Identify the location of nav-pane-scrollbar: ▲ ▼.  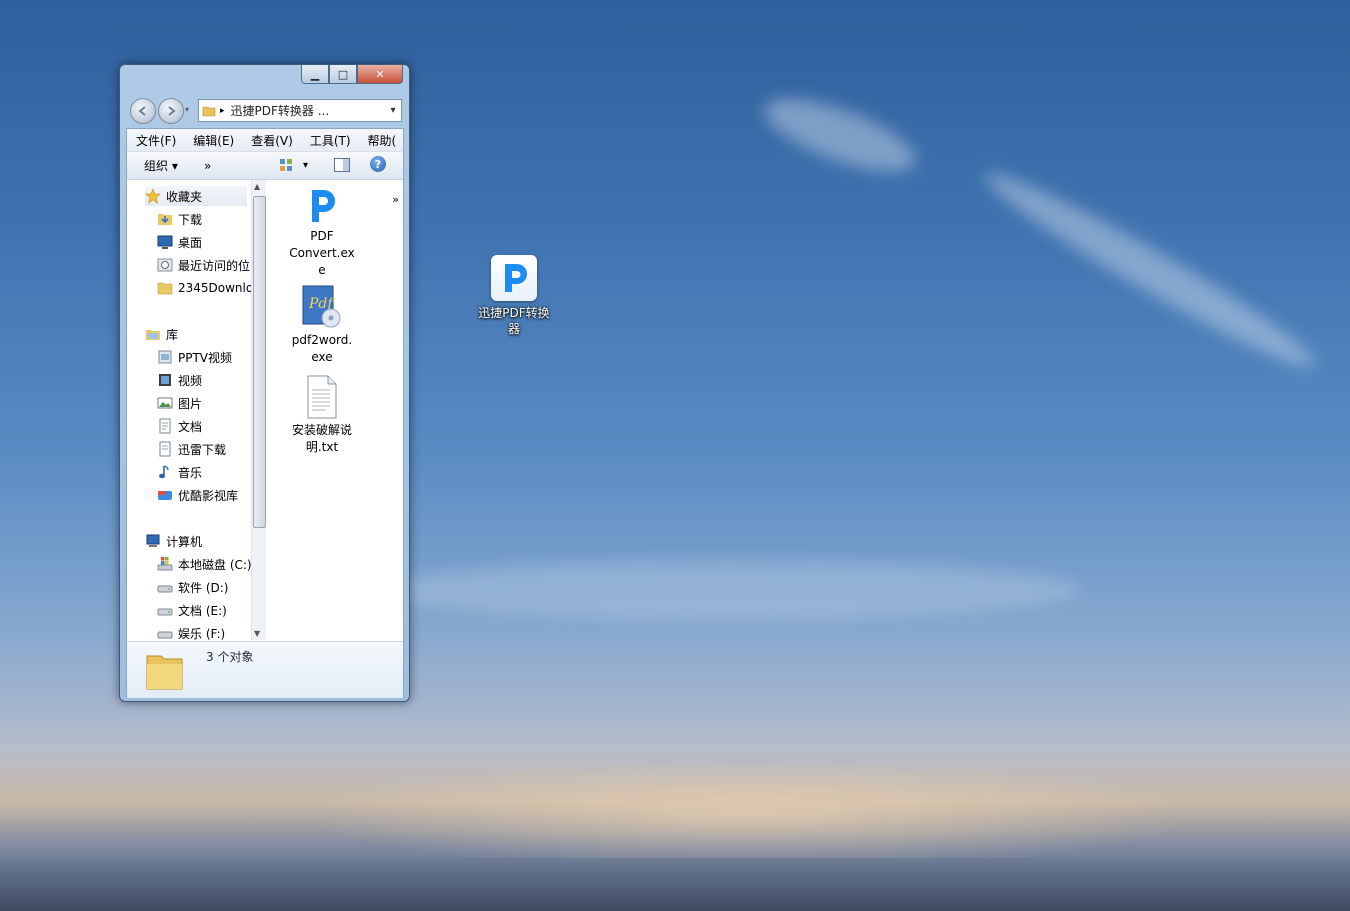
(258, 410).